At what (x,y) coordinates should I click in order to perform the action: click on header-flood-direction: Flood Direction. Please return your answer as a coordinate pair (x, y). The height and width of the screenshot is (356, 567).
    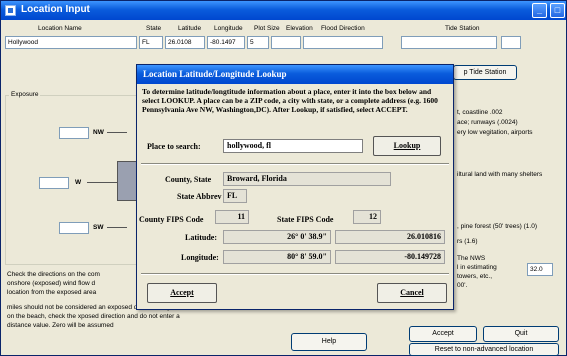
    Looking at the image, I should click on (343, 28).